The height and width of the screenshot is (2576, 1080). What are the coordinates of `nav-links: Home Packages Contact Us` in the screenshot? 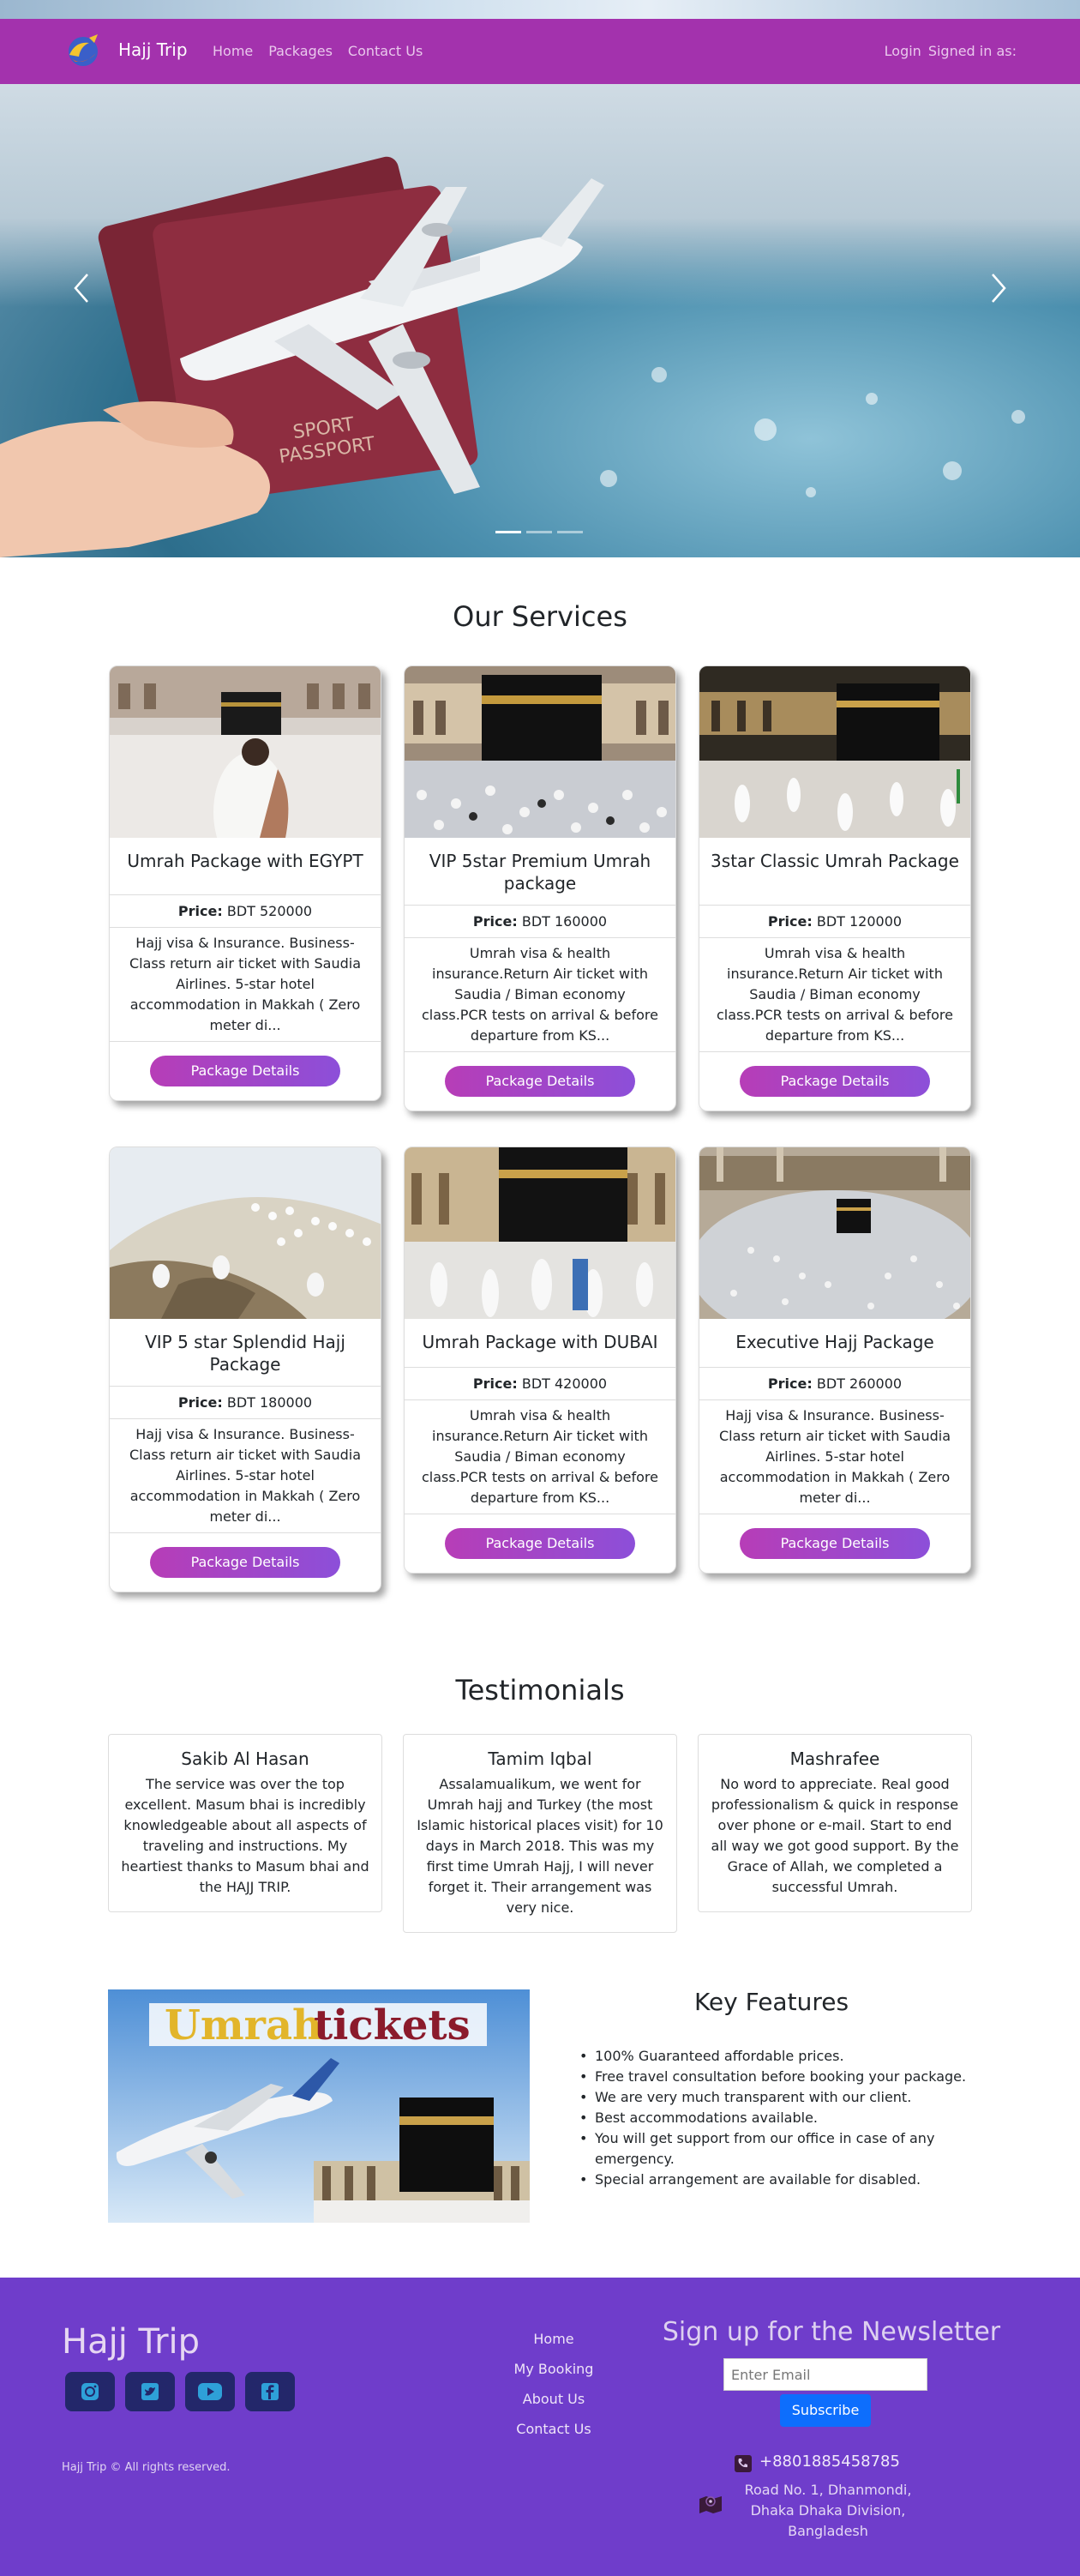 It's located at (318, 51).